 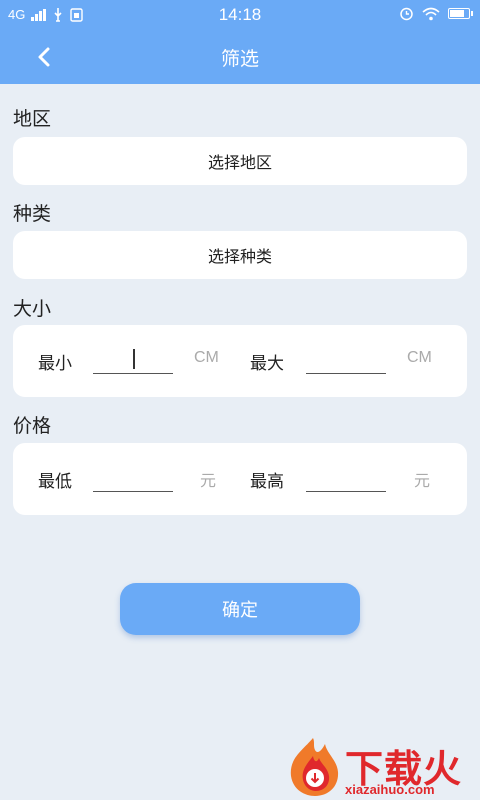 I want to click on price-min-unit: 元, so click(x=208, y=481).